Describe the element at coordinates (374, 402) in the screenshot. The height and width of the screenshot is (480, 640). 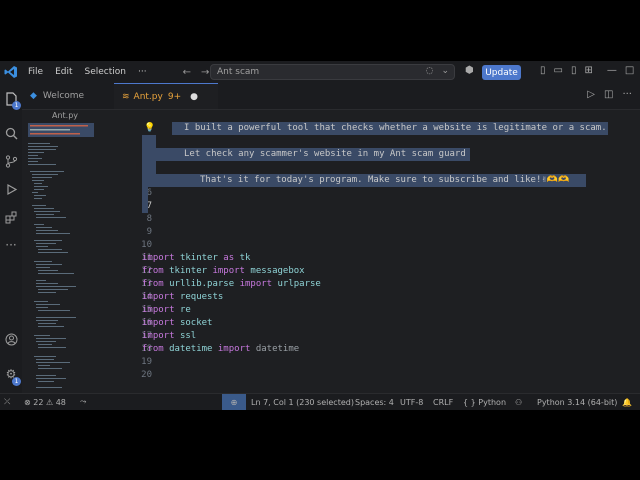
I see `indentation: Spaces: 4` at that location.